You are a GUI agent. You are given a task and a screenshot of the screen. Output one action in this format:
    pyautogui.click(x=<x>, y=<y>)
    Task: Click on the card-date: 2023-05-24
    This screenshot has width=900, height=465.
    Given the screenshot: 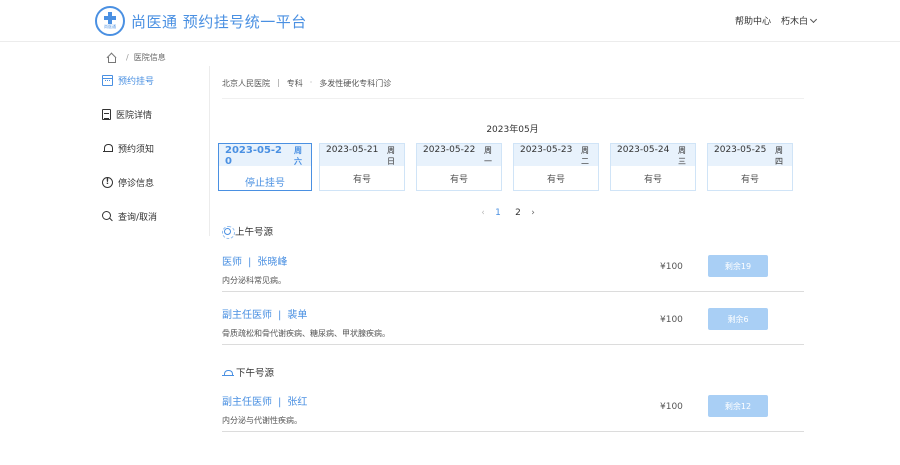 What is the action you would take?
    pyautogui.click(x=643, y=150)
    